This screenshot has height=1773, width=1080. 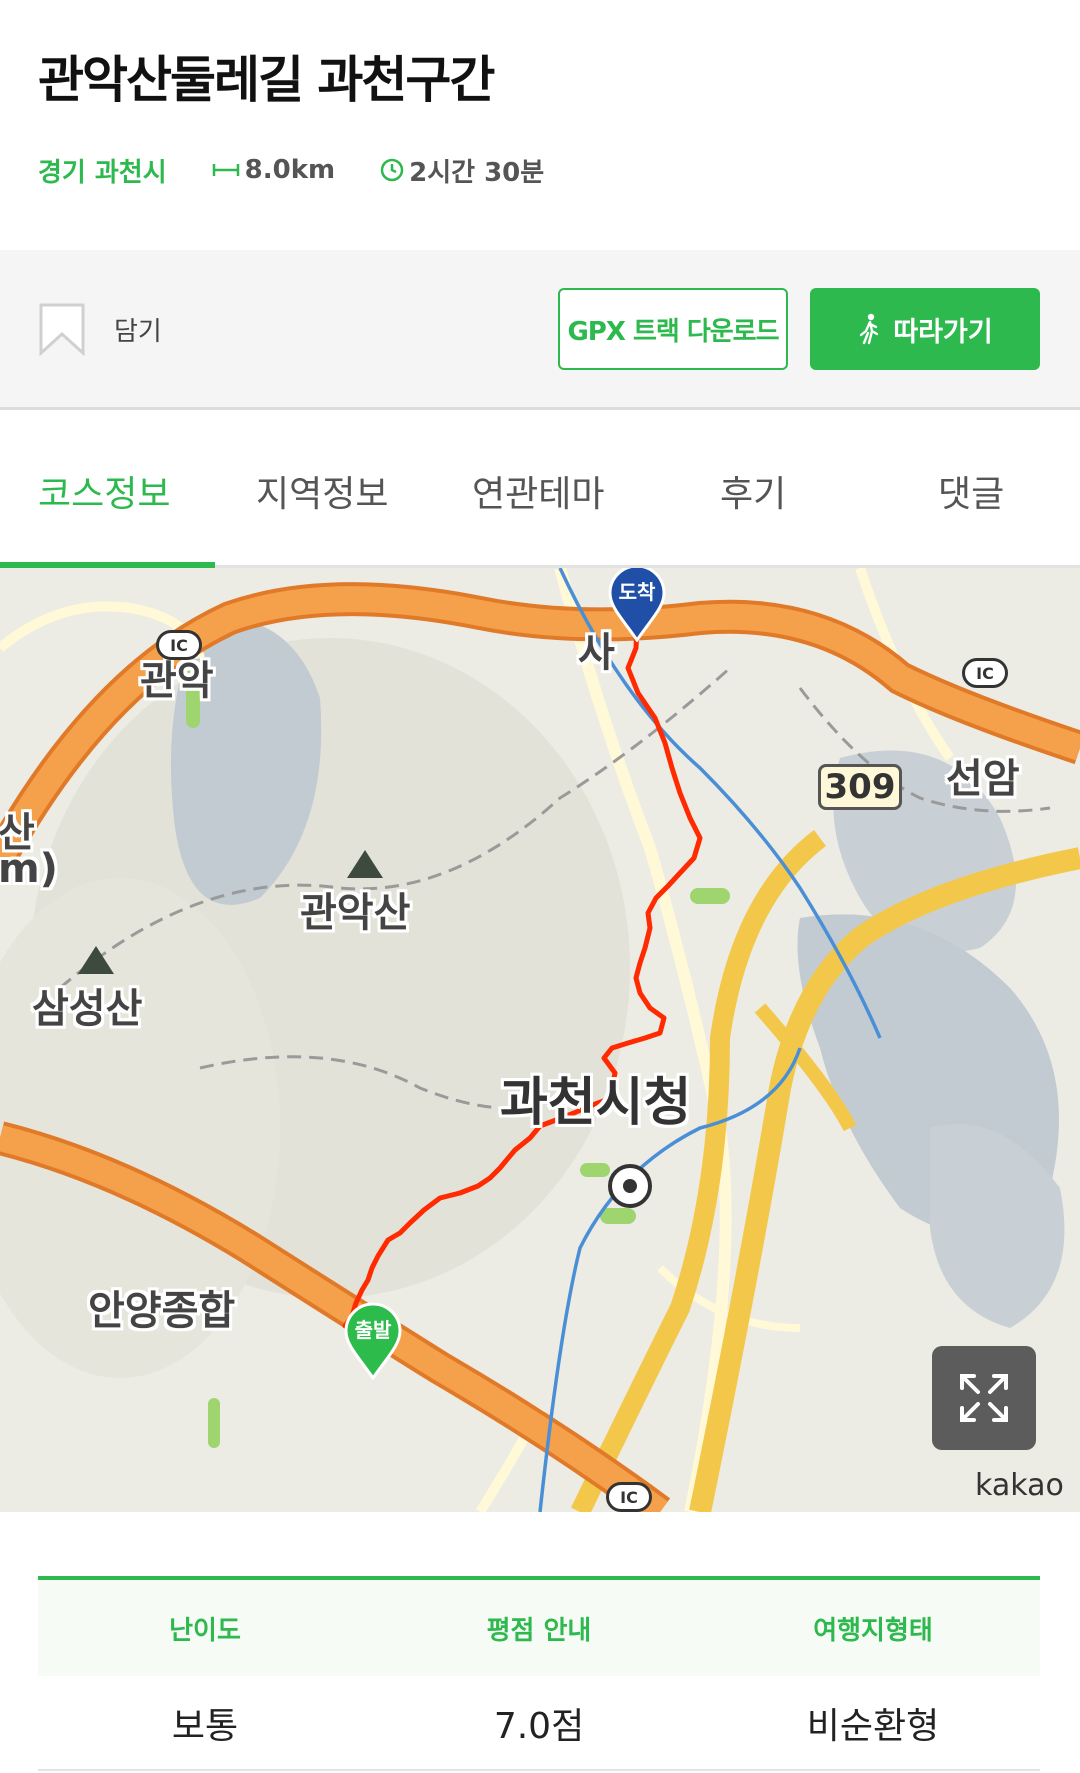 I want to click on tab-bar: 코스정보 지역정보 연관테마 후기 댓글, so click(x=540, y=490).